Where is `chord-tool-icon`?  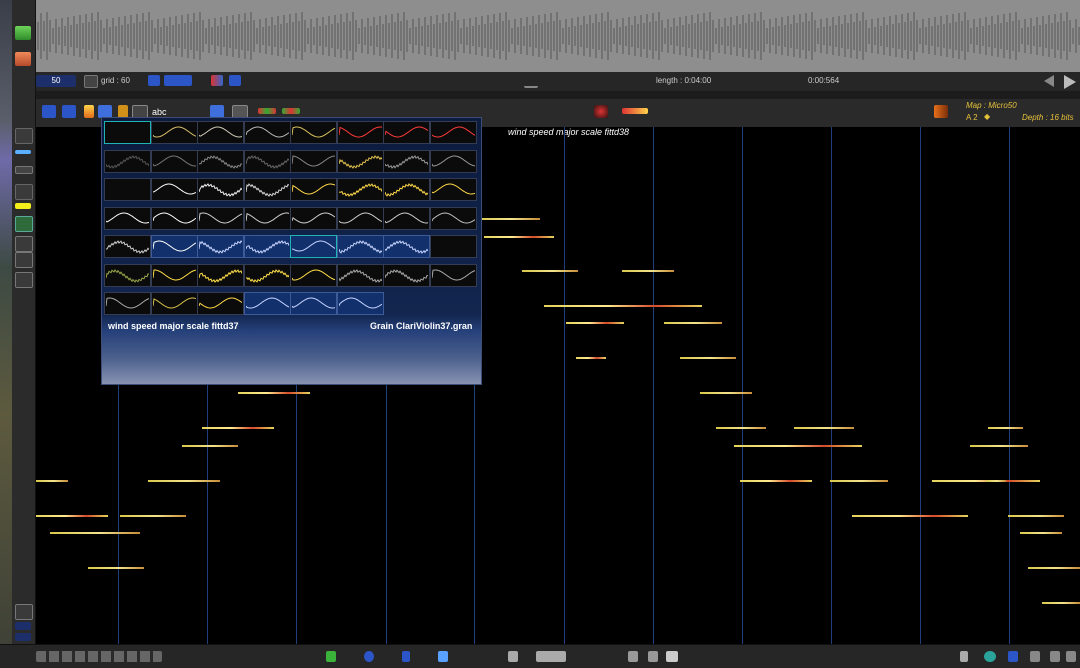
chord-tool-icon is located at coordinates (24, 280).